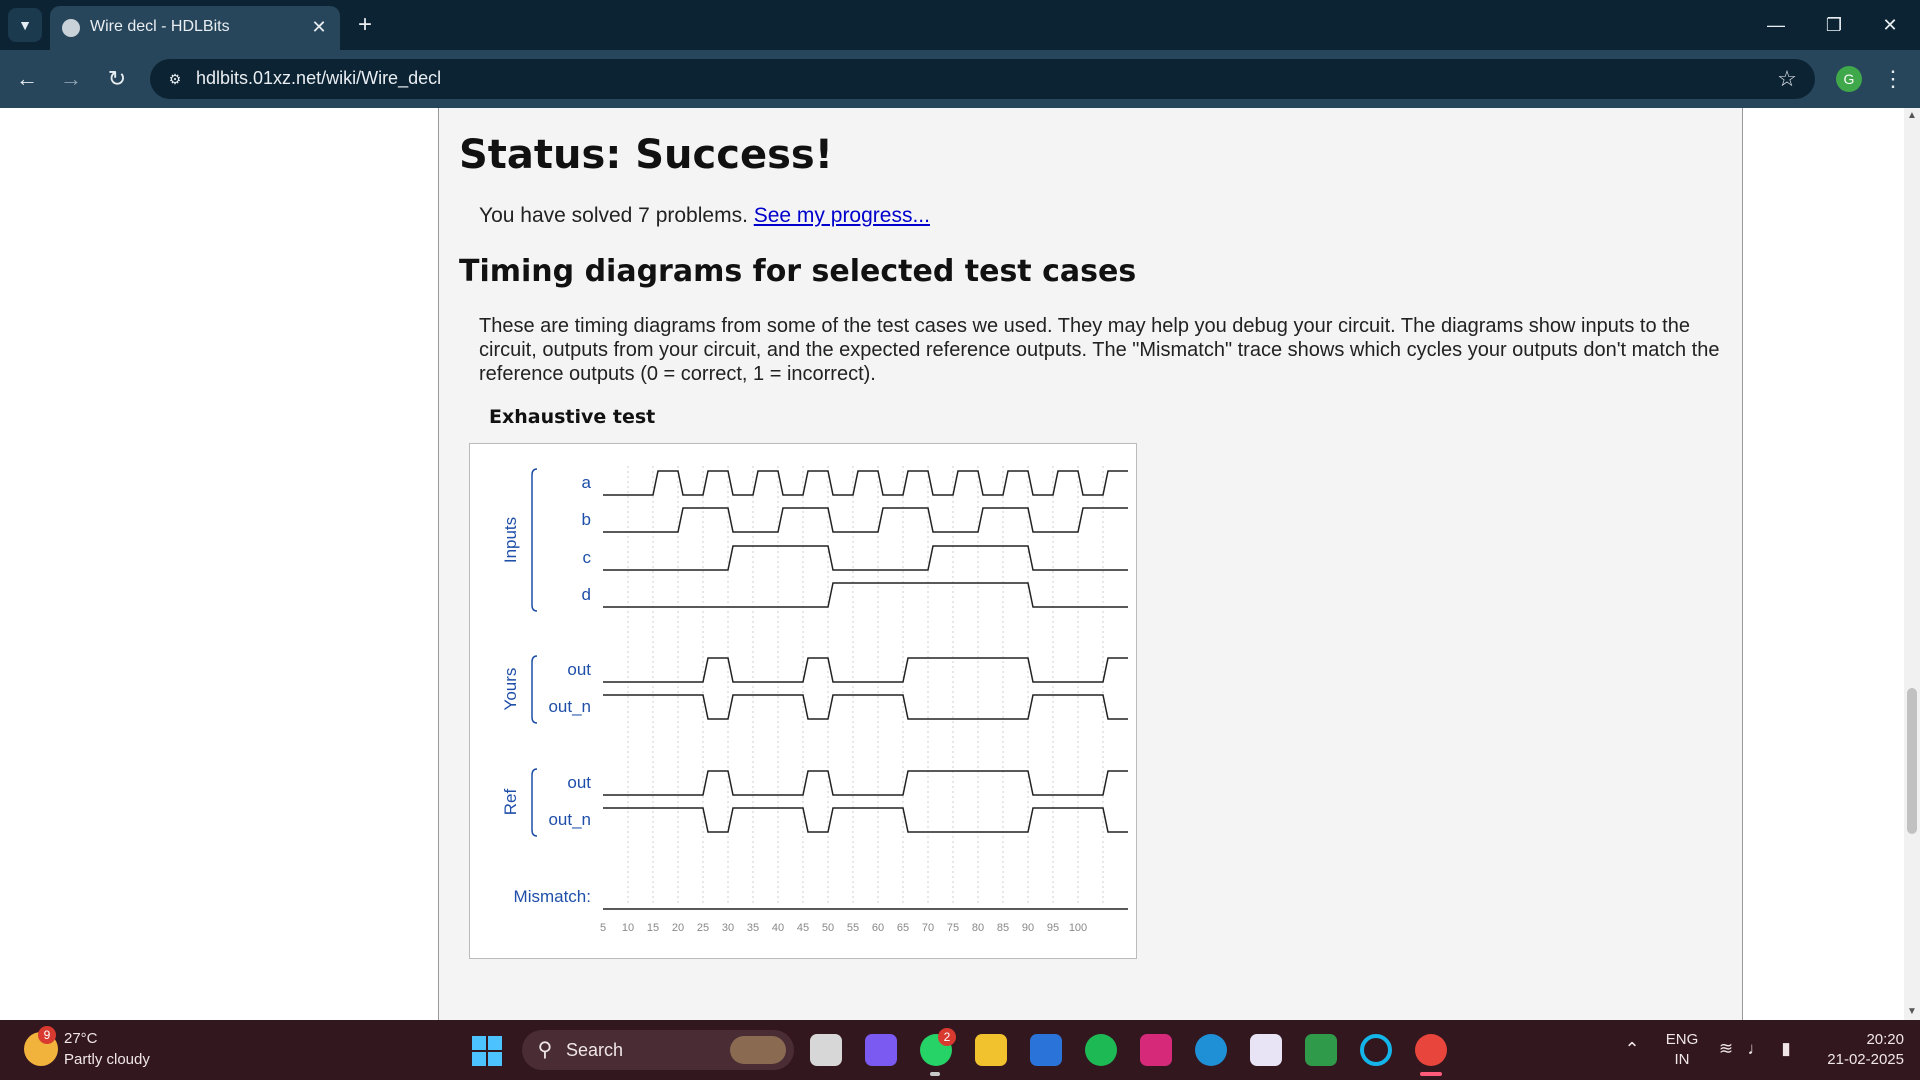 The width and height of the screenshot is (1920, 1080). Describe the element at coordinates (881, 1050) in the screenshot. I see `copilot-icon` at that location.